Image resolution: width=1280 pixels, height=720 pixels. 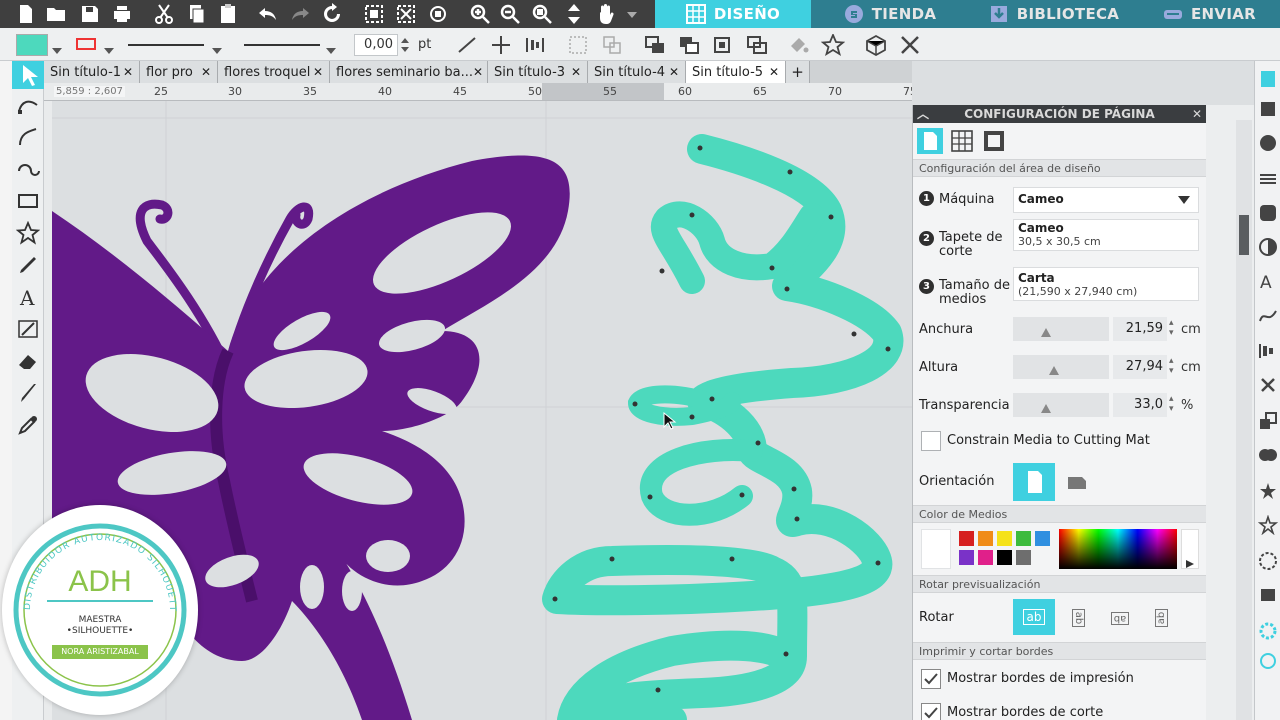 I want to click on page-setup-icon, so click(x=1268, y=79).